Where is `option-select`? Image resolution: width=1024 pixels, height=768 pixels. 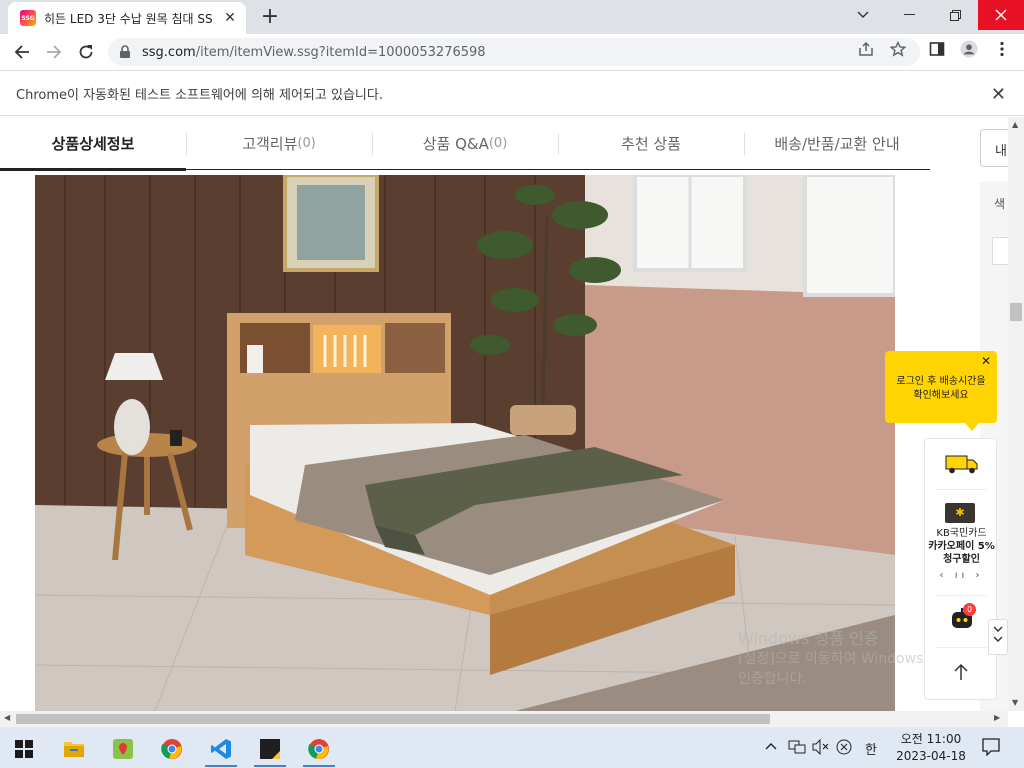 option-select is located at coordinates (1000, 251).